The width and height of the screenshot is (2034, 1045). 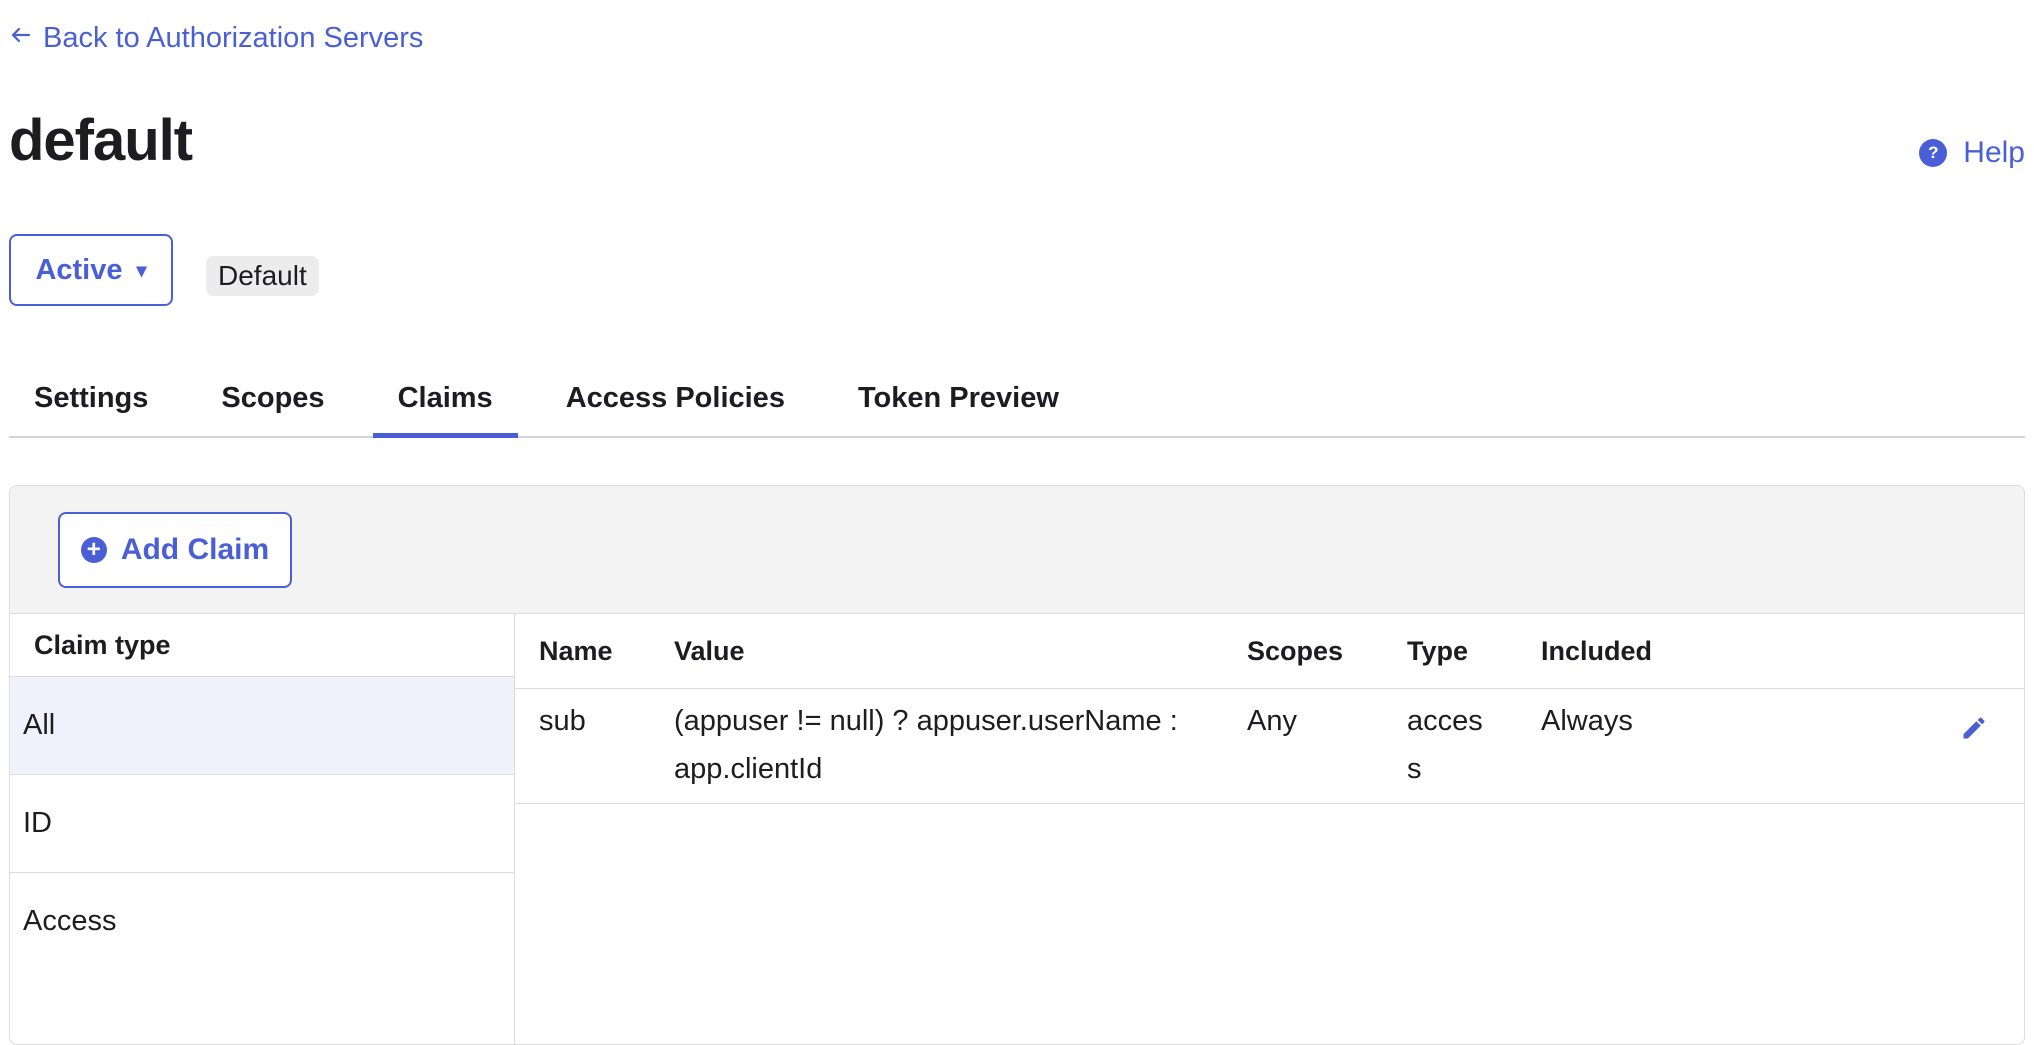 I want to click on column-header-type: Type, so click(x=1450, y=651).